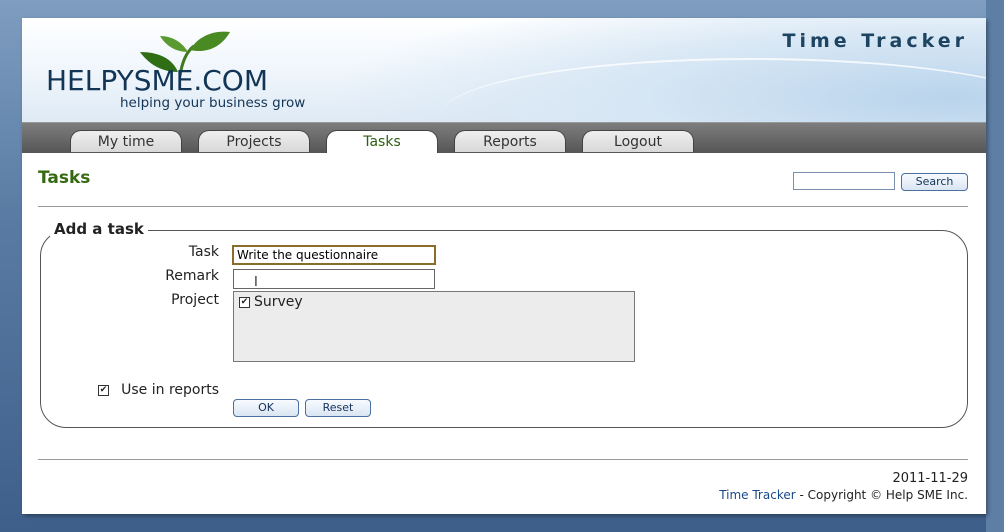 The height and width of the screenshot is (532, 1004). What do you see at coordinates (195, 300) in the screenshot?
I see `project-label: Project` at bounding box center [195, 300].